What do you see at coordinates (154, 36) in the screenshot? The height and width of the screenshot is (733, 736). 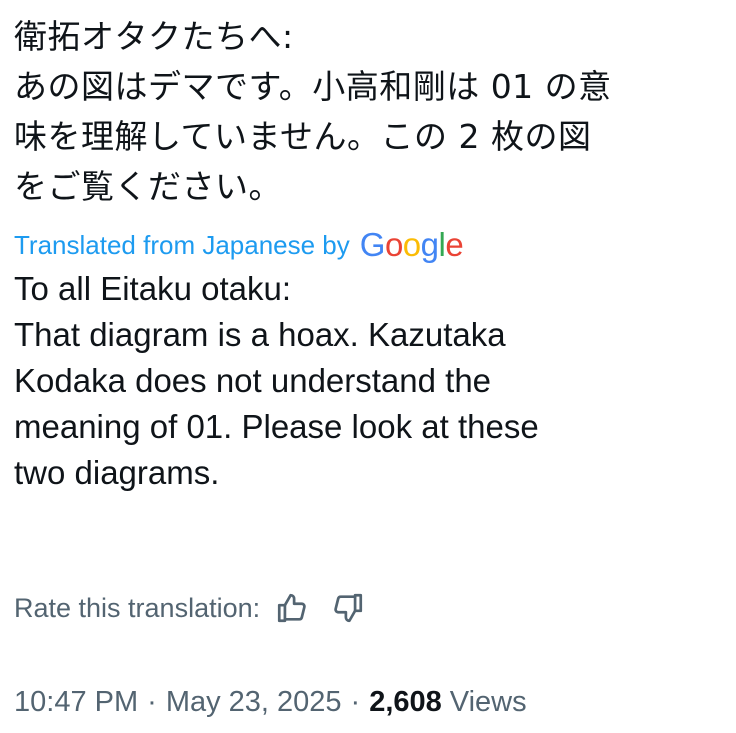 I see `original-text-line: 衛拓オタクたちへ:` at bounding box center [154, 36].